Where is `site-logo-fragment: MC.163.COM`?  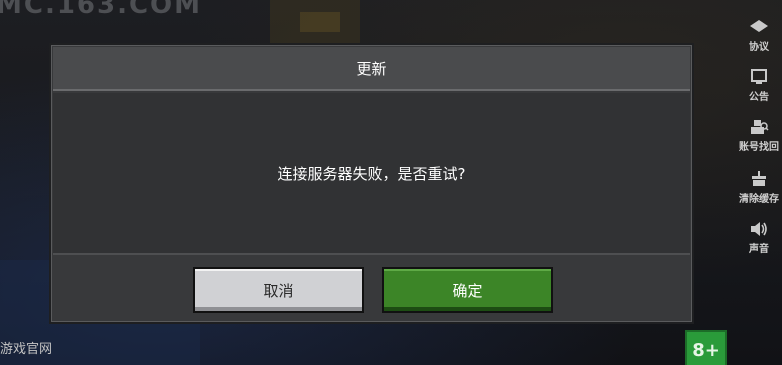 site-logo-fragment: MC.163.COM is located at coordinates (101, 10).